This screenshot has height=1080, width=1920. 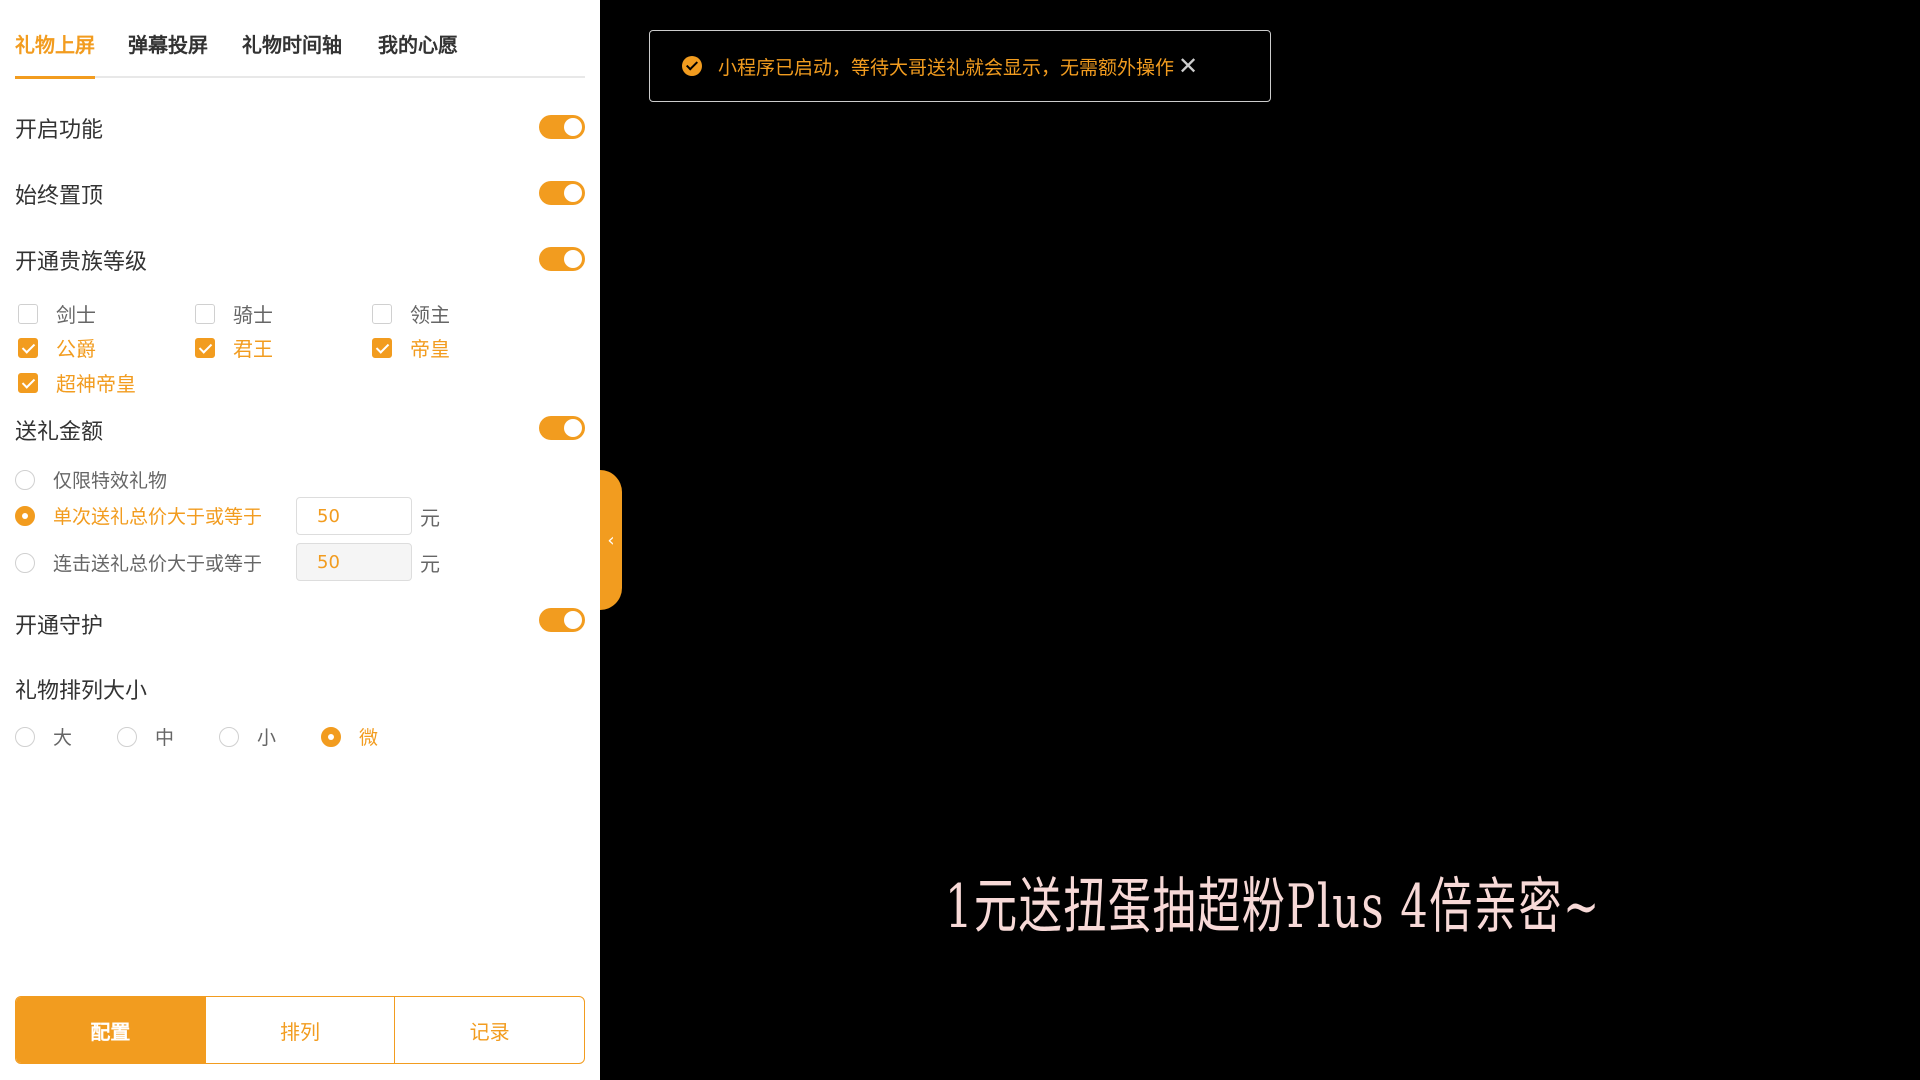 I want to click on noble-checkbox-king: 君王, so click(x=234, y=347).